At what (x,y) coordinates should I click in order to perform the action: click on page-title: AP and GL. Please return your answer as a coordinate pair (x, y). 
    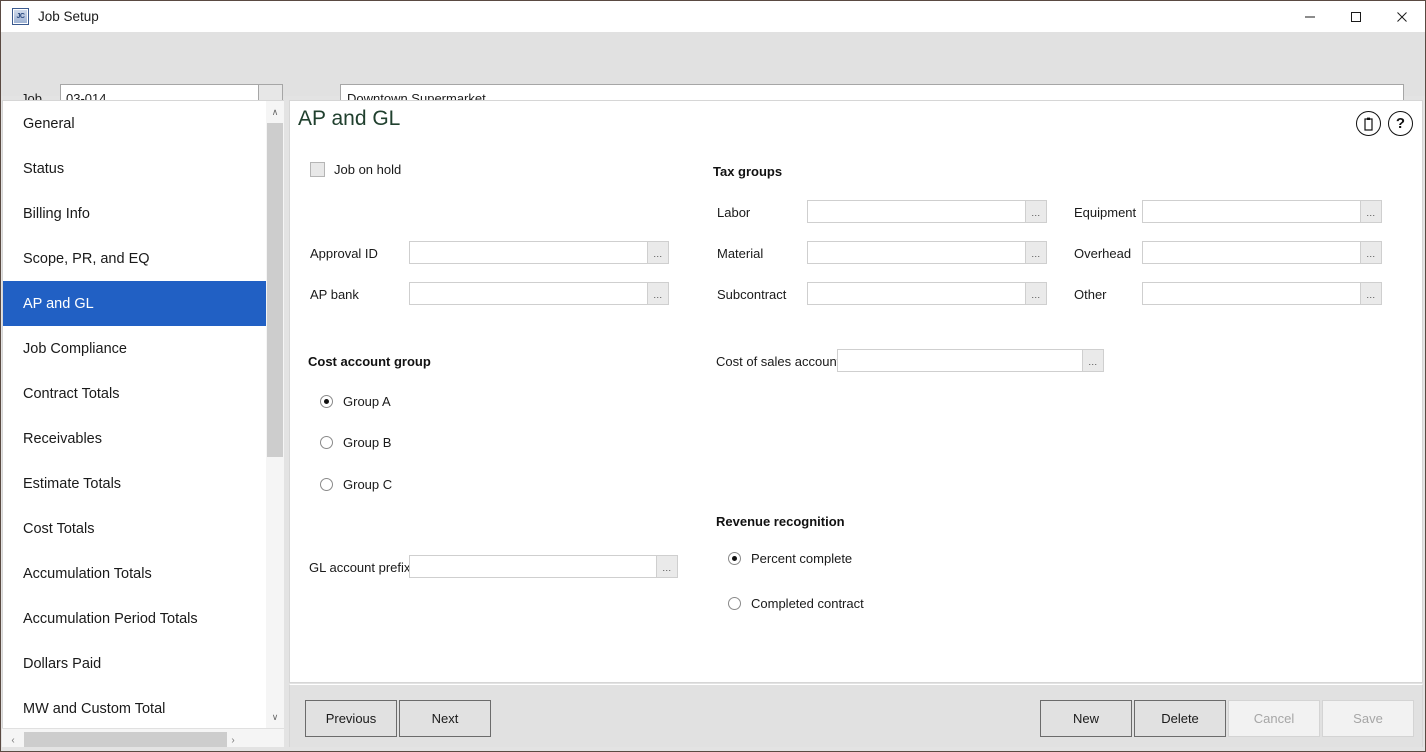
    Looking at the image, I should click on (349, 118).